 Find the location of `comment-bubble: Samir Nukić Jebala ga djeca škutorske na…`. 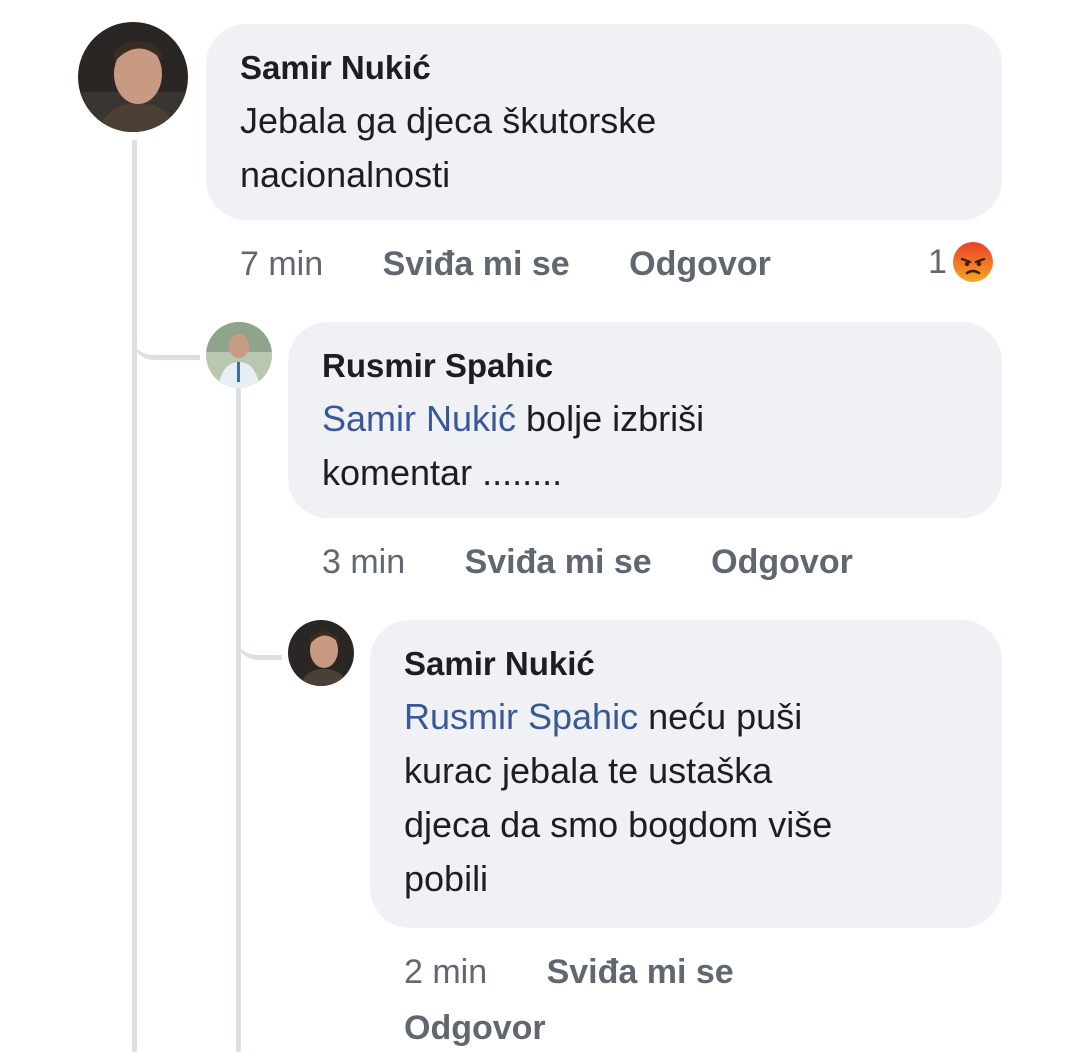

comment-bubble: Samir Nukić Jebala ga djeca škutorske na… is located at coordinates (604, 122).